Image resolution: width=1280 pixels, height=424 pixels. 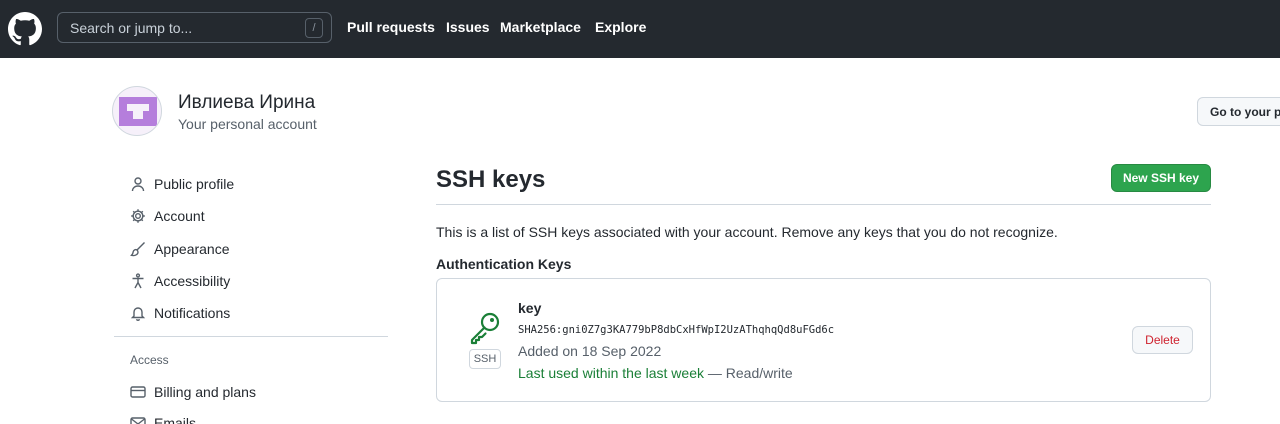 I want to click on key-access-level: — Read/write, so click(x=748, y=373).